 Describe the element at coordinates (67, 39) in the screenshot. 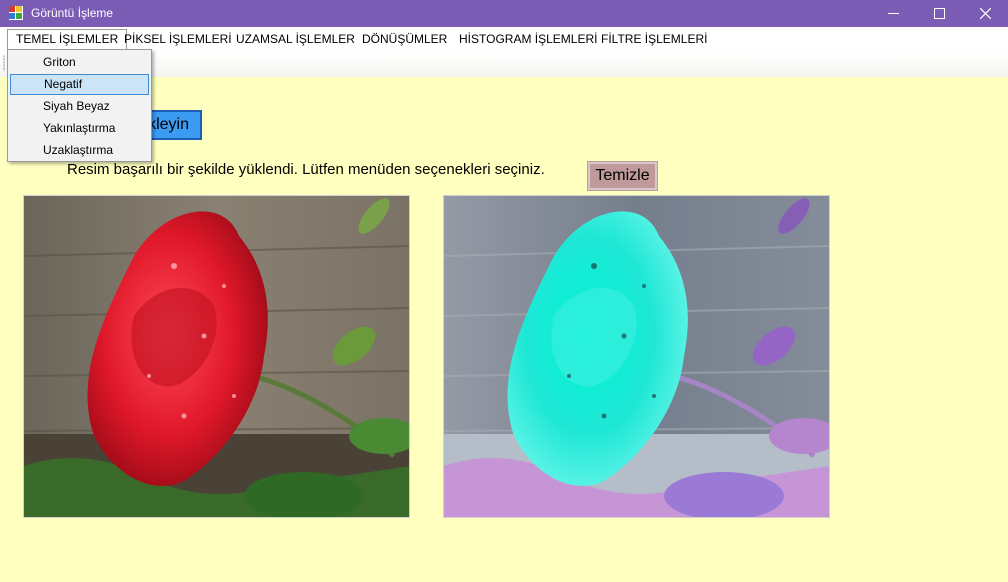

I see `menu-temel-islemler: TEMEL İŞLEMLER` at that location.